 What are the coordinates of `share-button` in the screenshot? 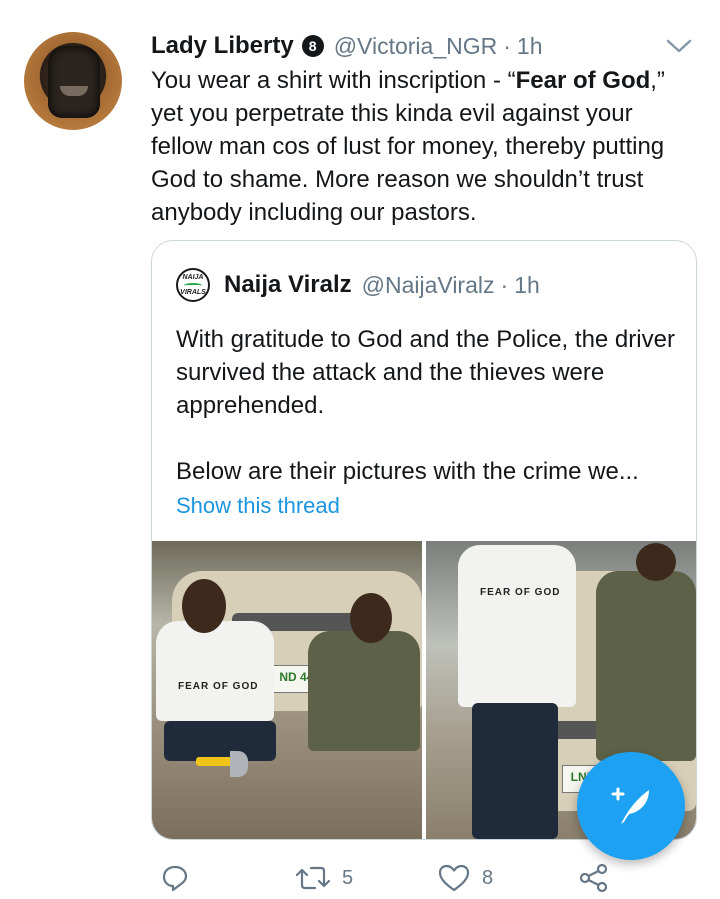 It's located at (594, 878).